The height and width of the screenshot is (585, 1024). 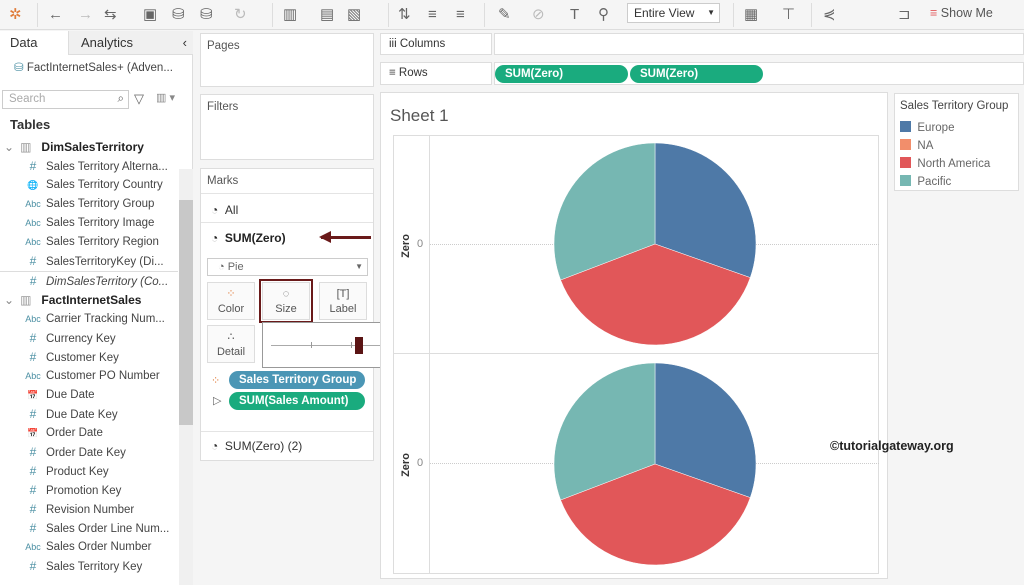 I want to click on size-button: ◌ Size, so click(x=286, y=301).